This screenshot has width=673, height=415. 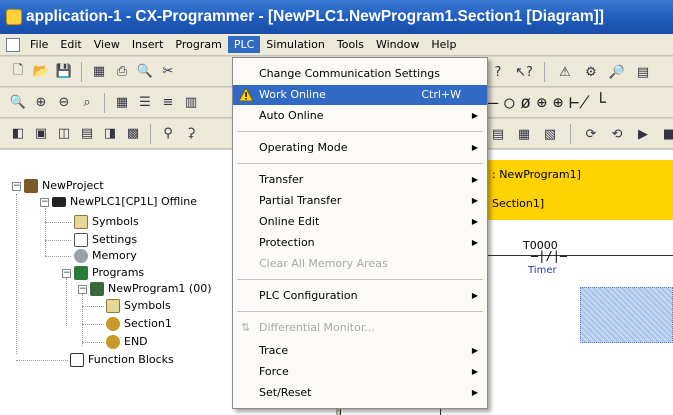 I want to click on watch-window-icon: ◫, so click(x=64, y=134).